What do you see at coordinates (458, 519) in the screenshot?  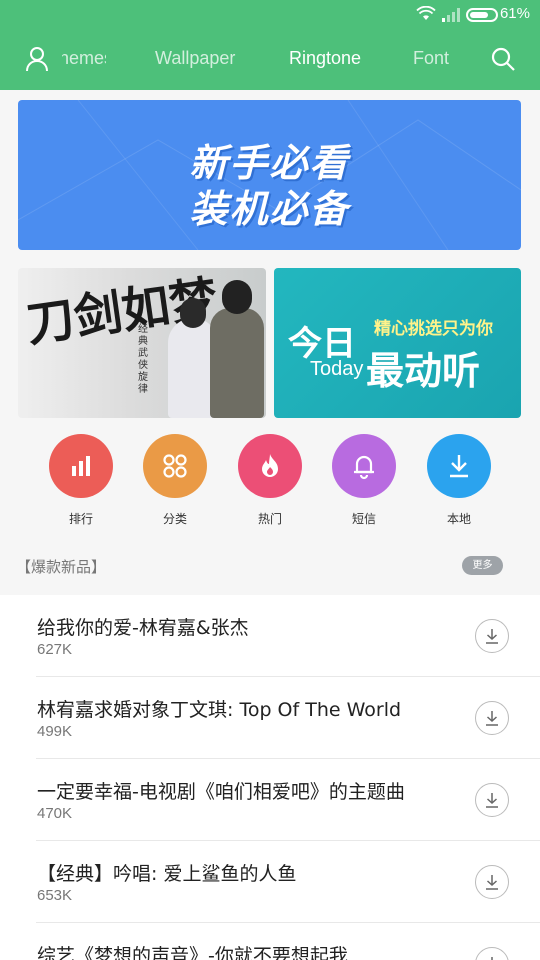 I see `category-label: 本地` at bounding box center [458, 519].